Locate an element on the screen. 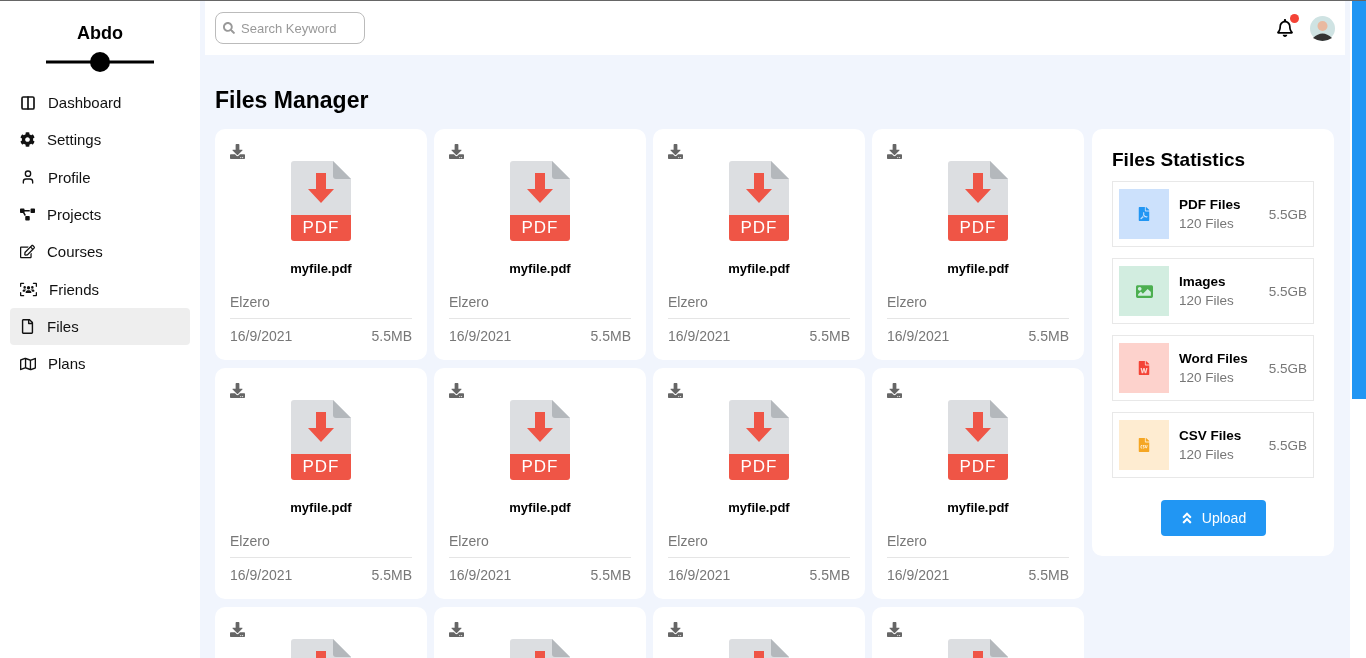 The width and height of the screenshot is (1366, 658). file-type-name: Images is located at coordinates (1203, 281).